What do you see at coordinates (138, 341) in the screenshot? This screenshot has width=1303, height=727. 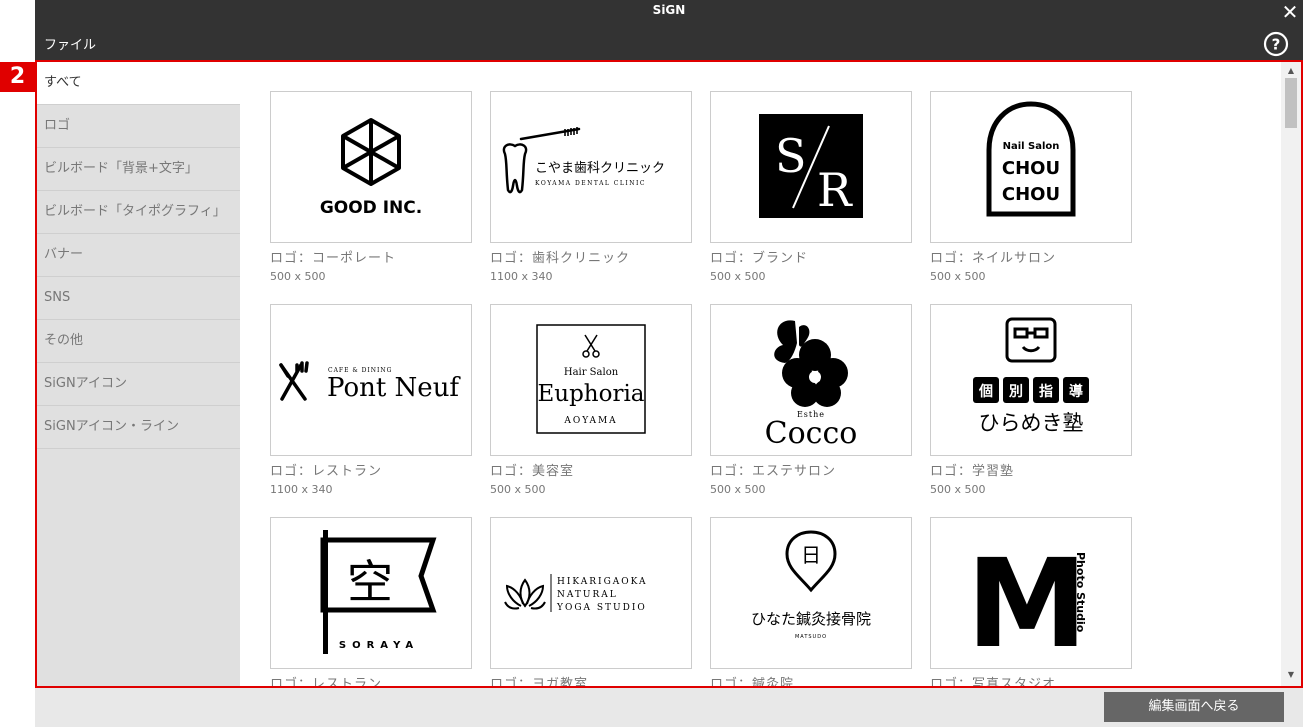 I see `category-other: その他` at bounding box center [138, 341].